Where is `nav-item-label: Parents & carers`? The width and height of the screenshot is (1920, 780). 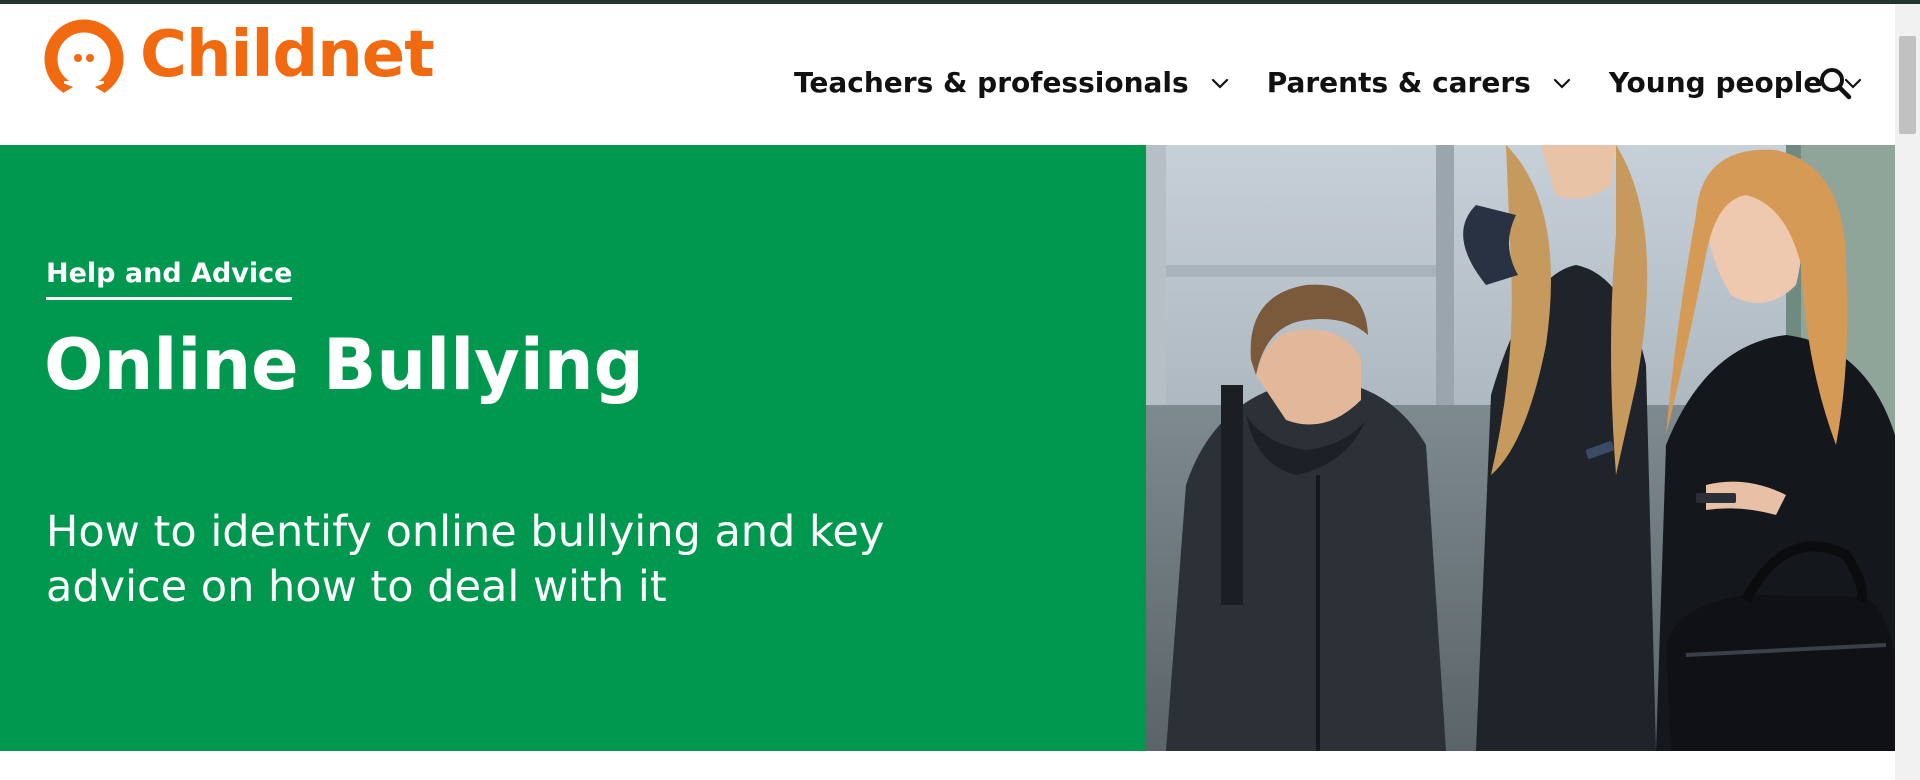
nav-item-label: Parents & carers is located at coordinates (1398, 82).